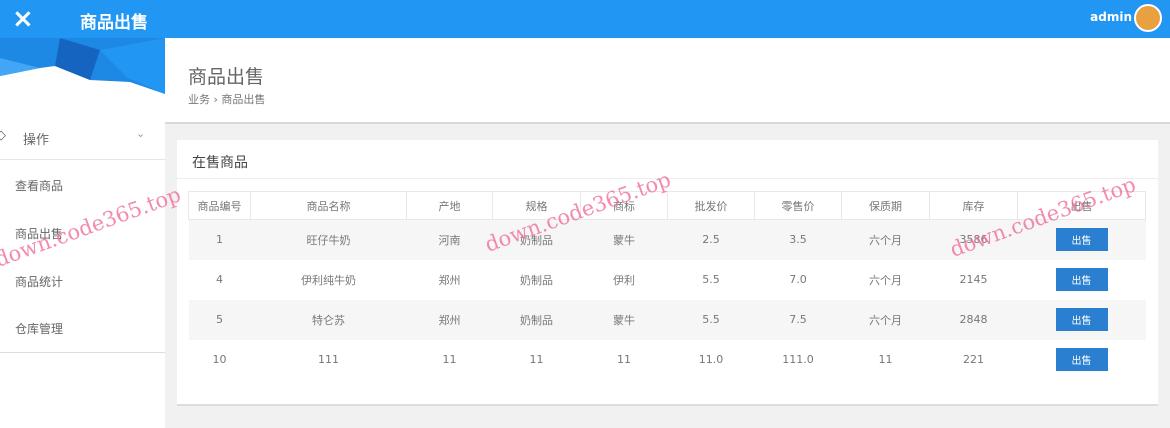 Image resolution: width=1170 pixels, height=428 pixels. I want to click on table-row: 4 伊利纯牛奶 郑州 奶制品 伊利 5.5 7.0 六个月 2145 出售, so click(667, 280).